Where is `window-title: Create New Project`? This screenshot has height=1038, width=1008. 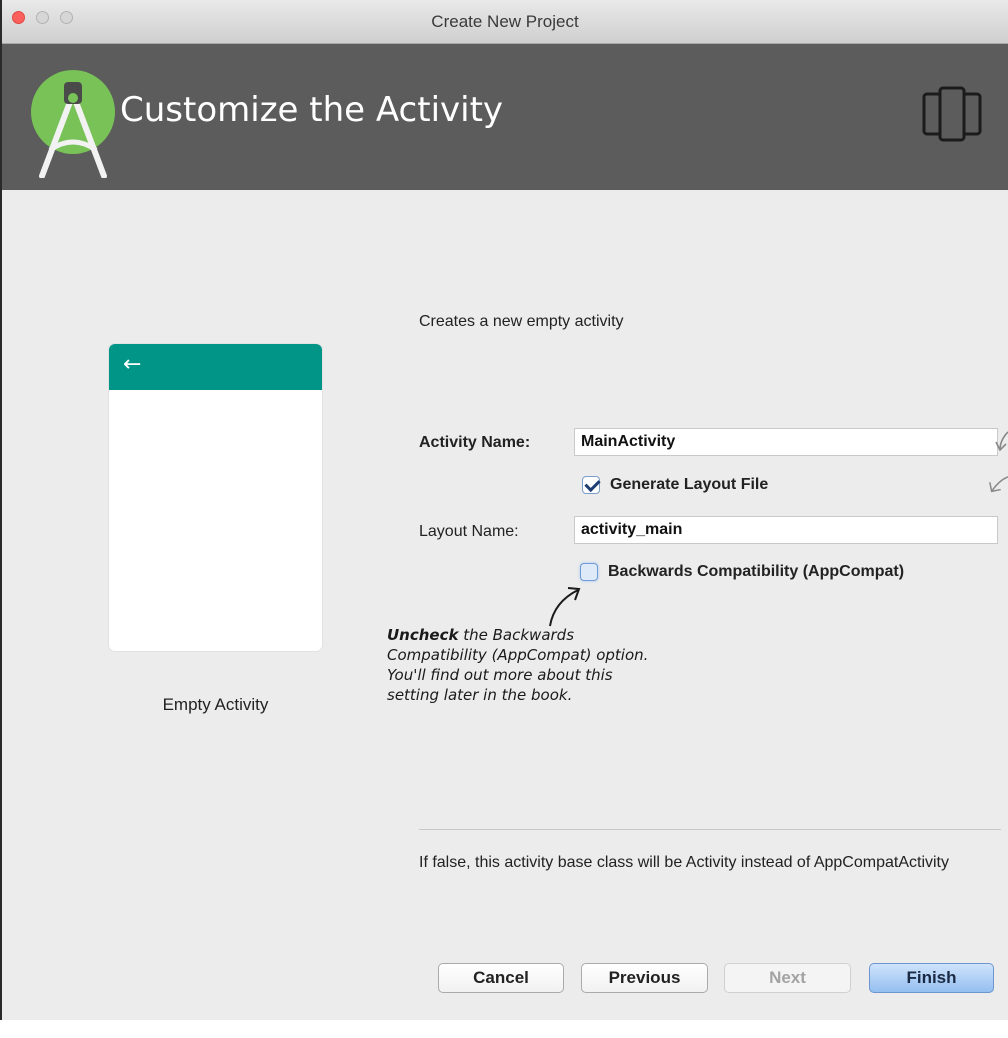 window-title: Create New Project is located at coordinates (505, 21).